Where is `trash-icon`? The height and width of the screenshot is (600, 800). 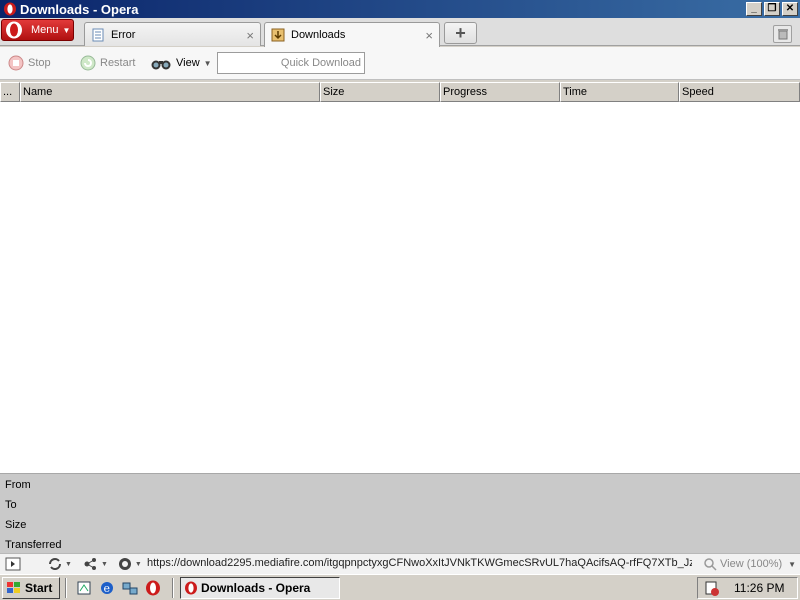 trash-icon is located at coordinates (782, 34).